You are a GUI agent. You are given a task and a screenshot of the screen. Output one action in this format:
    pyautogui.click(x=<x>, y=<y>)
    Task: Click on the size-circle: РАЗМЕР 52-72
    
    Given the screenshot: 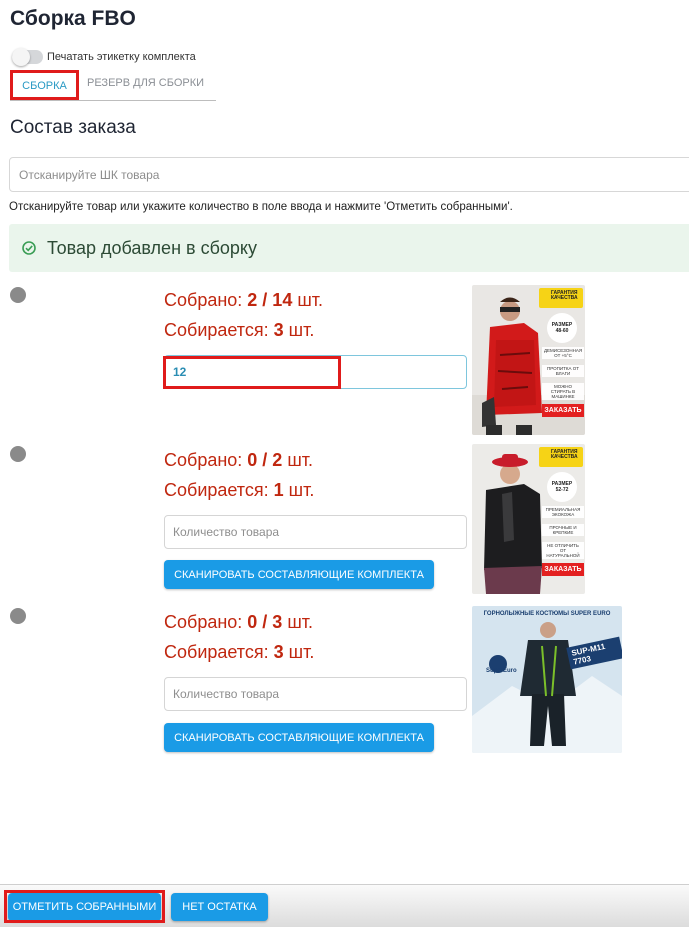 What is the action you would take?
    pyautogui.click(x=562, y=487)
    